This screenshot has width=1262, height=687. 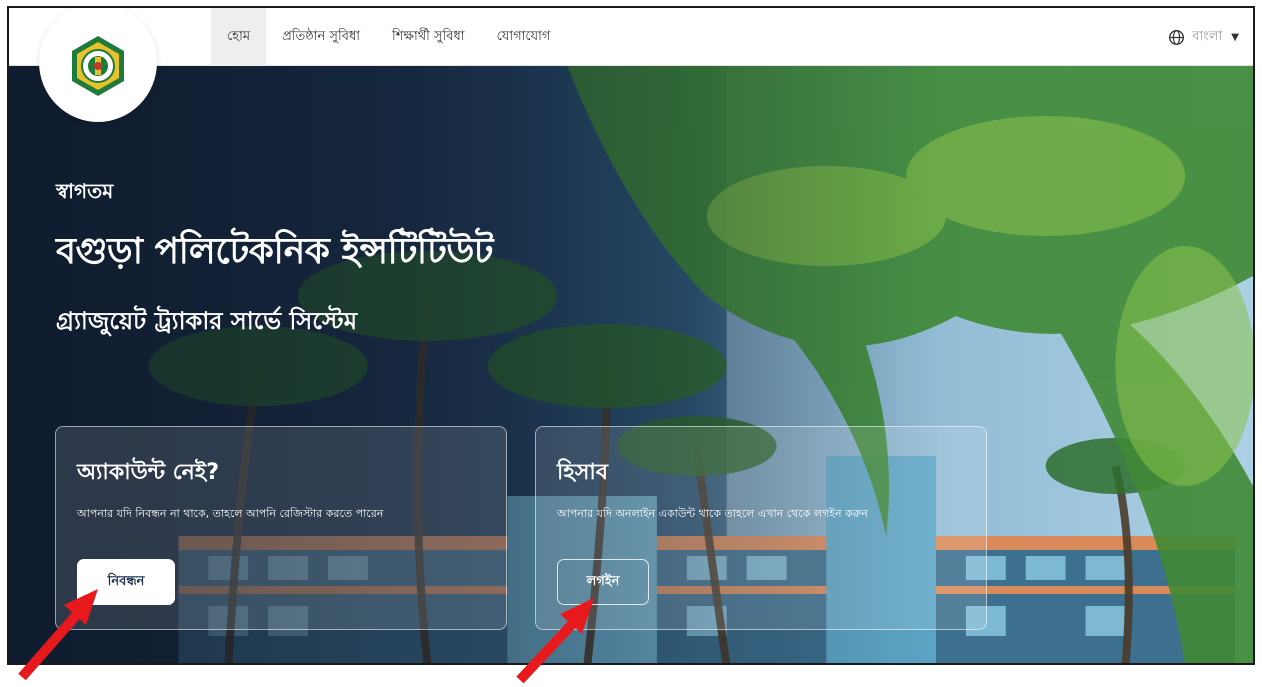 What do you see at coordinates (555, 641) in the screenshot?
I see `login-pointer-arrow-icon` at bounding box center [555, 641].